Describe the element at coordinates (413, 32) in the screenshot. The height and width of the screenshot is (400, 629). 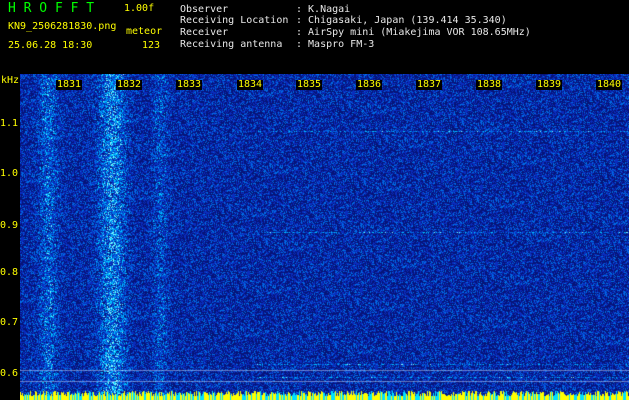
I see `receiver-value: : AirSpy mini (Miakejima VOR 108.65MHz)` at that location.